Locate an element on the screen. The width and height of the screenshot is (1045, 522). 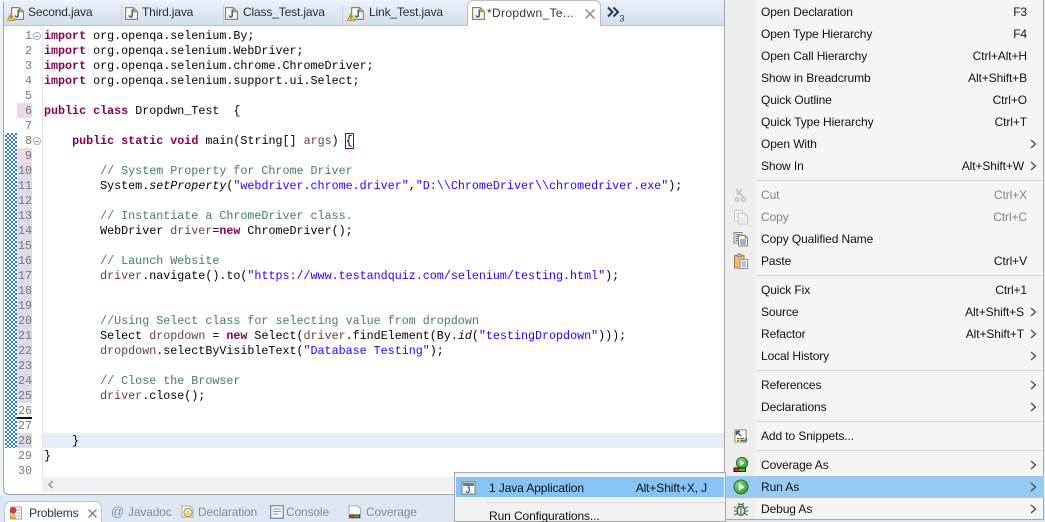
svg-text: 3 is located at coordinates (622, 19).